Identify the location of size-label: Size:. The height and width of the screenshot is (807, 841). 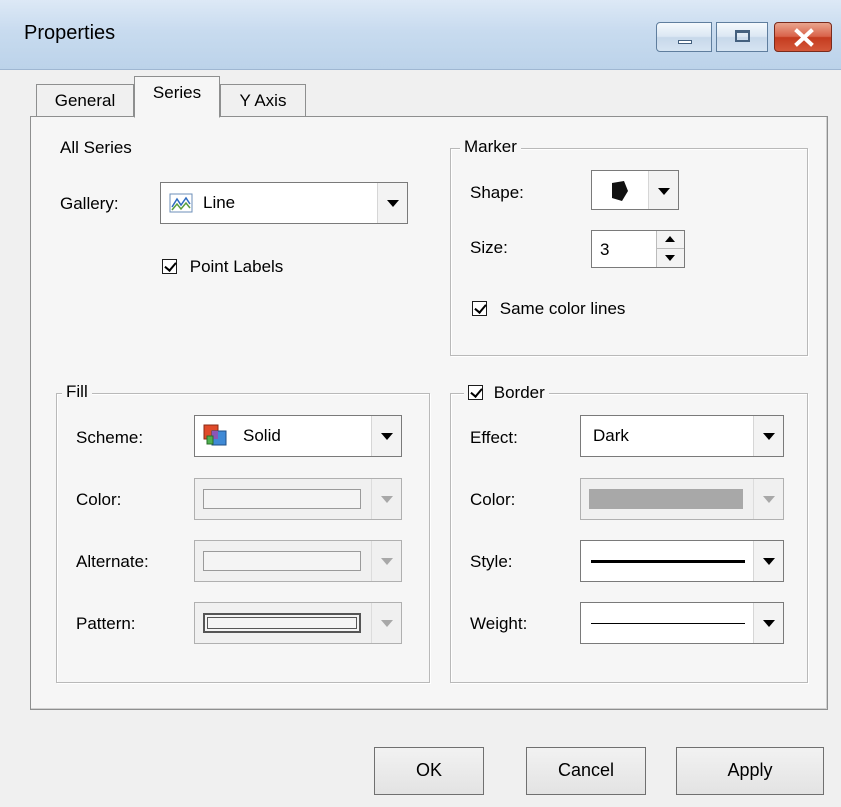
(489, 247).